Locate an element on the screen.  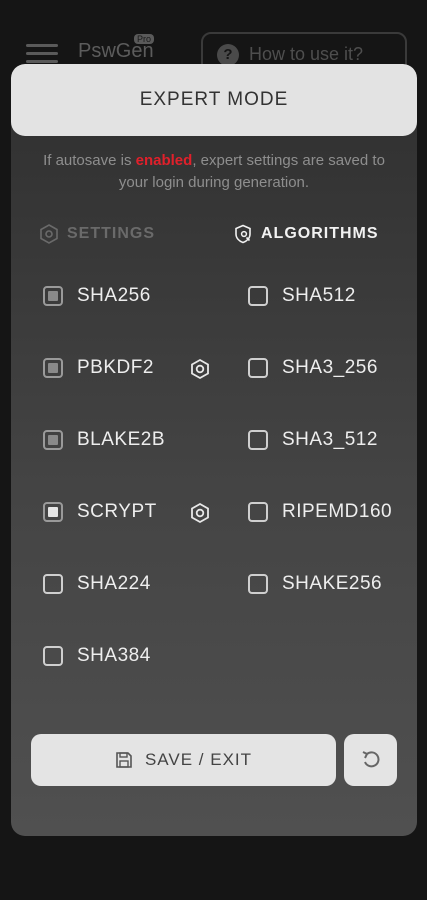
algo-scrypt: SCRYPT is located at coordinates (128, 512).